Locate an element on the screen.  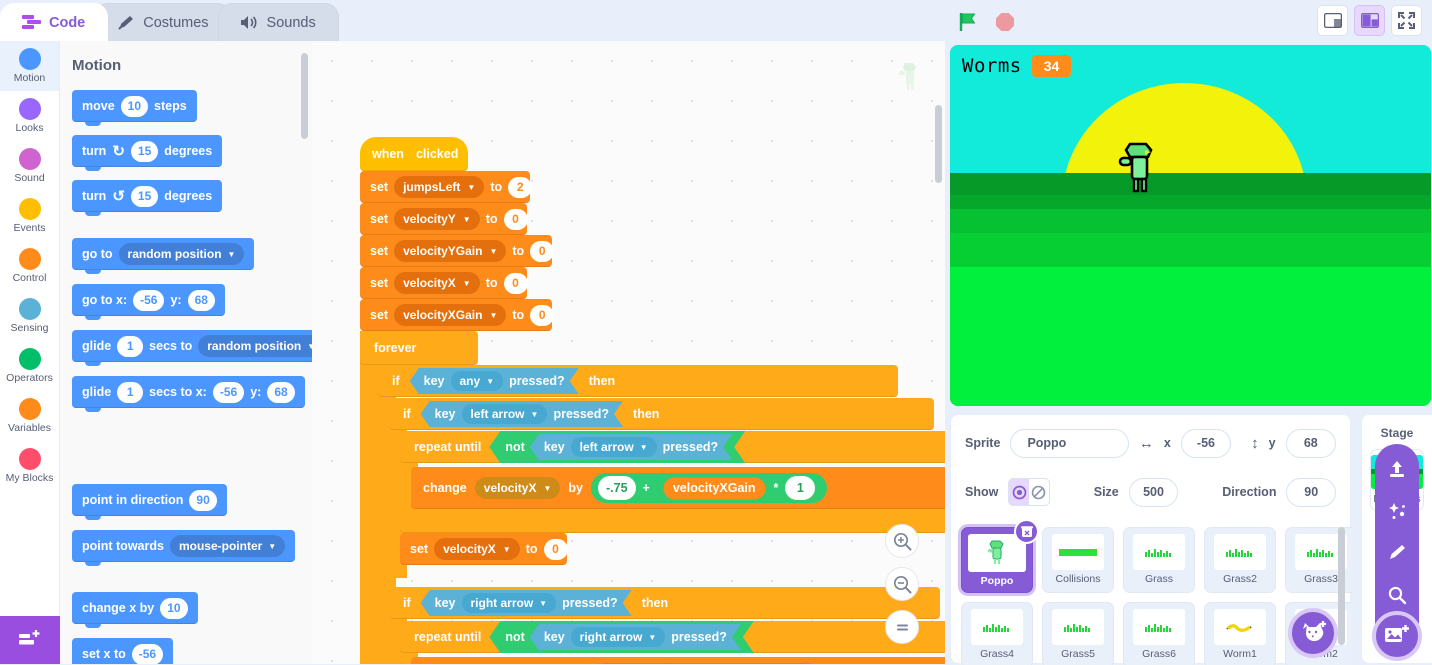
small-stage-button is located at coordinates (1332, 20).